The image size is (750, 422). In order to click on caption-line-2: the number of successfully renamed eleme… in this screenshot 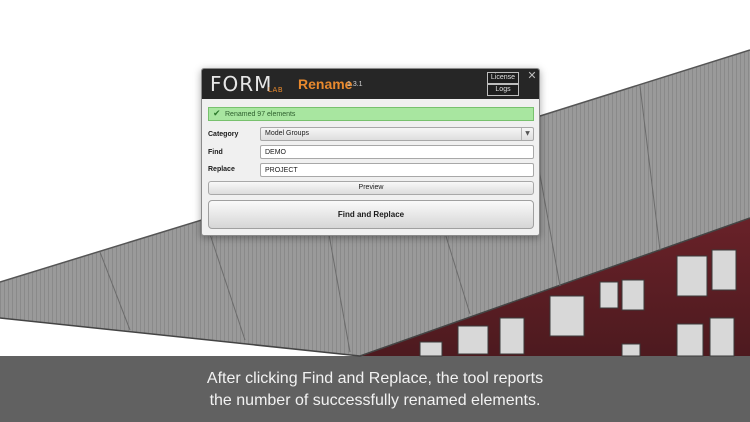, I will do `click(375, 400)`.